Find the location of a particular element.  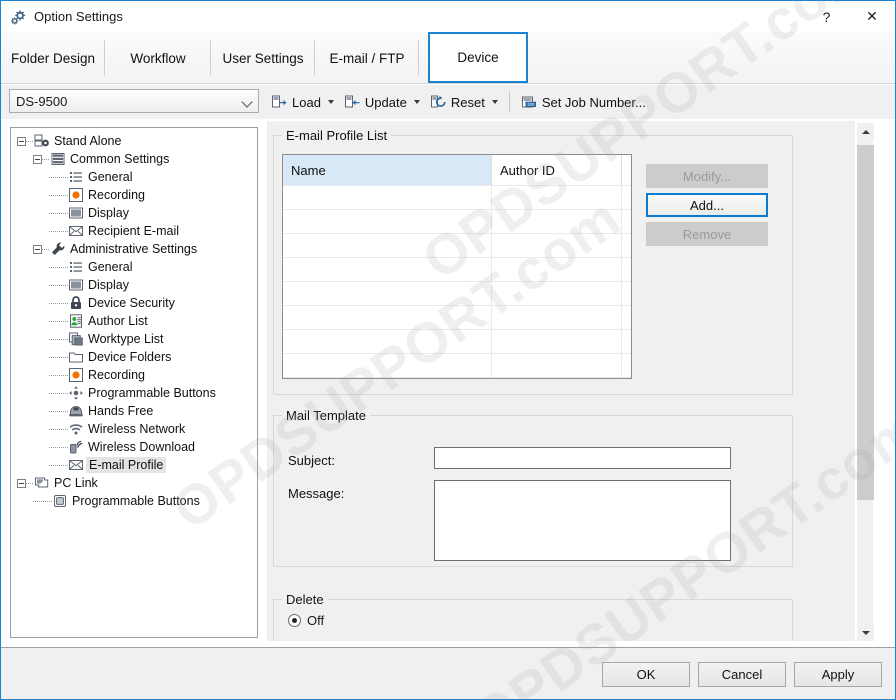

tree-item-label: Administrative Settings is located at coordinates (134, 249).